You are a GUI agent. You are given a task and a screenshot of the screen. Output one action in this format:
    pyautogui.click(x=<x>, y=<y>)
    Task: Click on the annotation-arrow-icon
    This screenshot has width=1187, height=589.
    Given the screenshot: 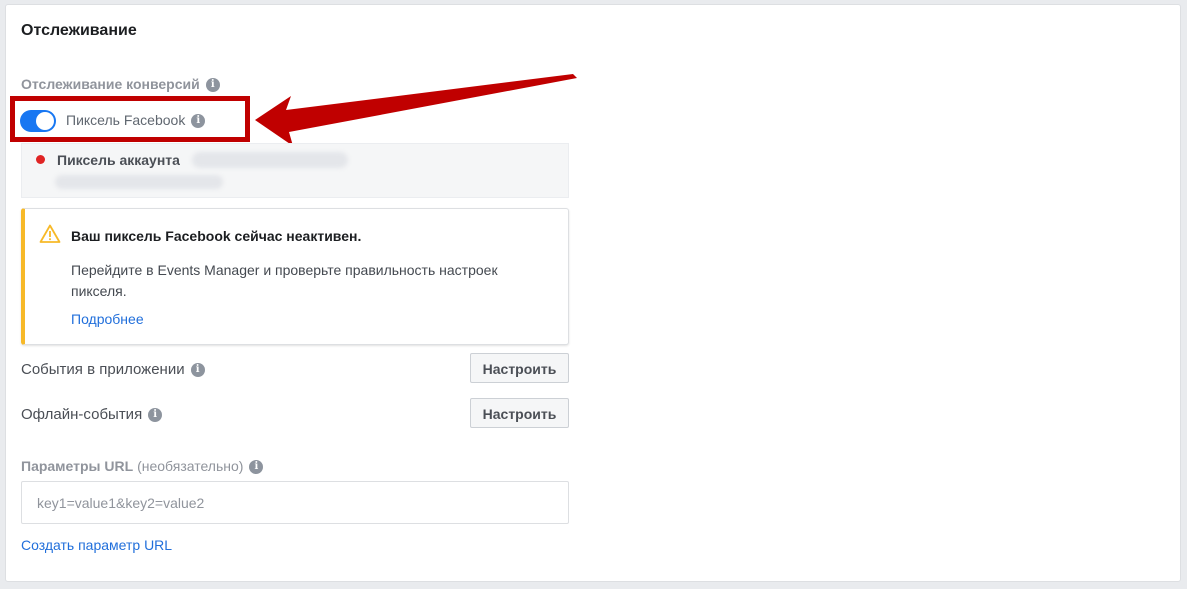 What is the action you would take?
    pyautogui.click(x=416, y=110)
    